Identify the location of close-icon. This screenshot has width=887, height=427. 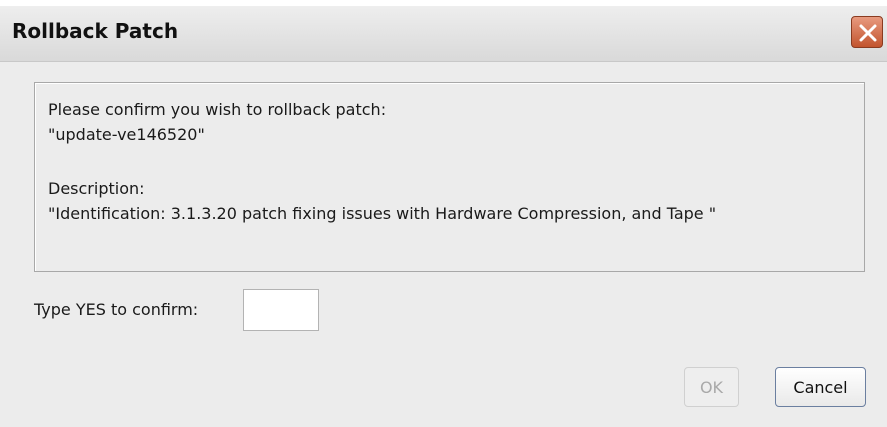
(868, 33).